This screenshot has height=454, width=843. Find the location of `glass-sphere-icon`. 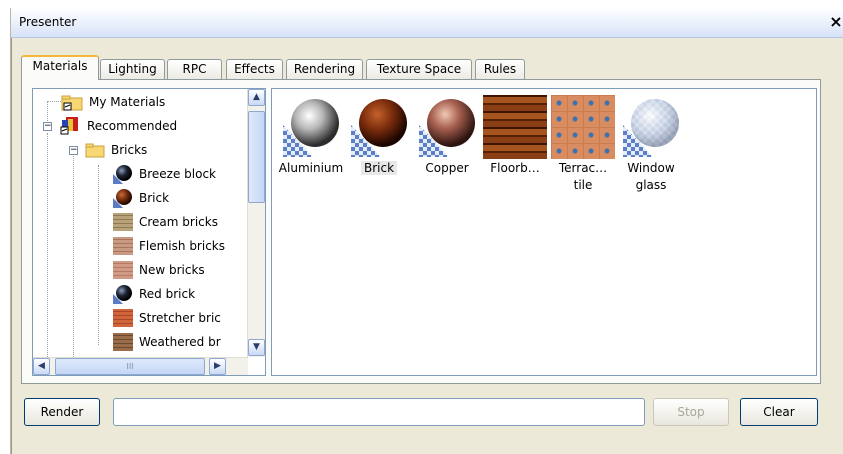

glass-sphere-icon is located at coordinates (651, 127).